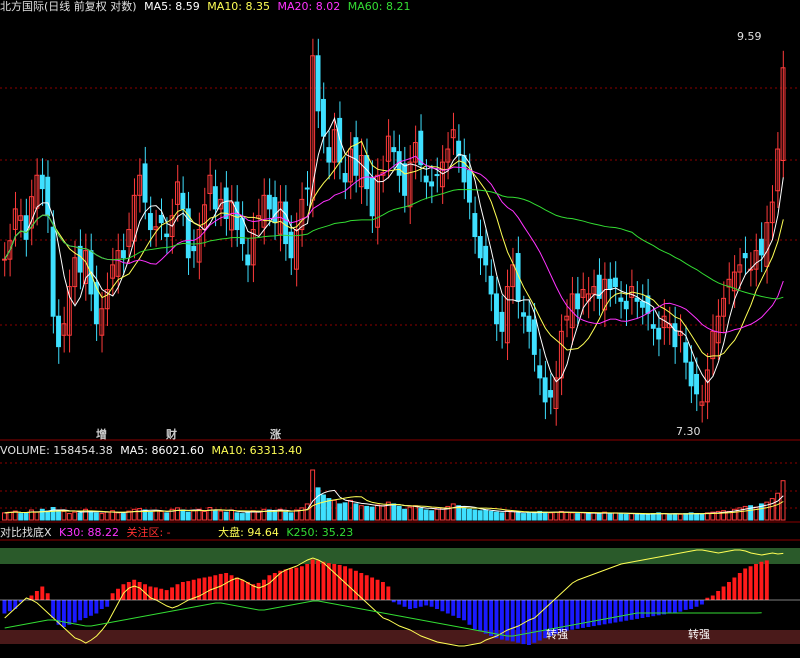 The height and width of the screenshot is (658, 800). Describe the element at coordinates (320, 532) in the screenshot. I see `k250-readout: K250: 35.23` at that location.